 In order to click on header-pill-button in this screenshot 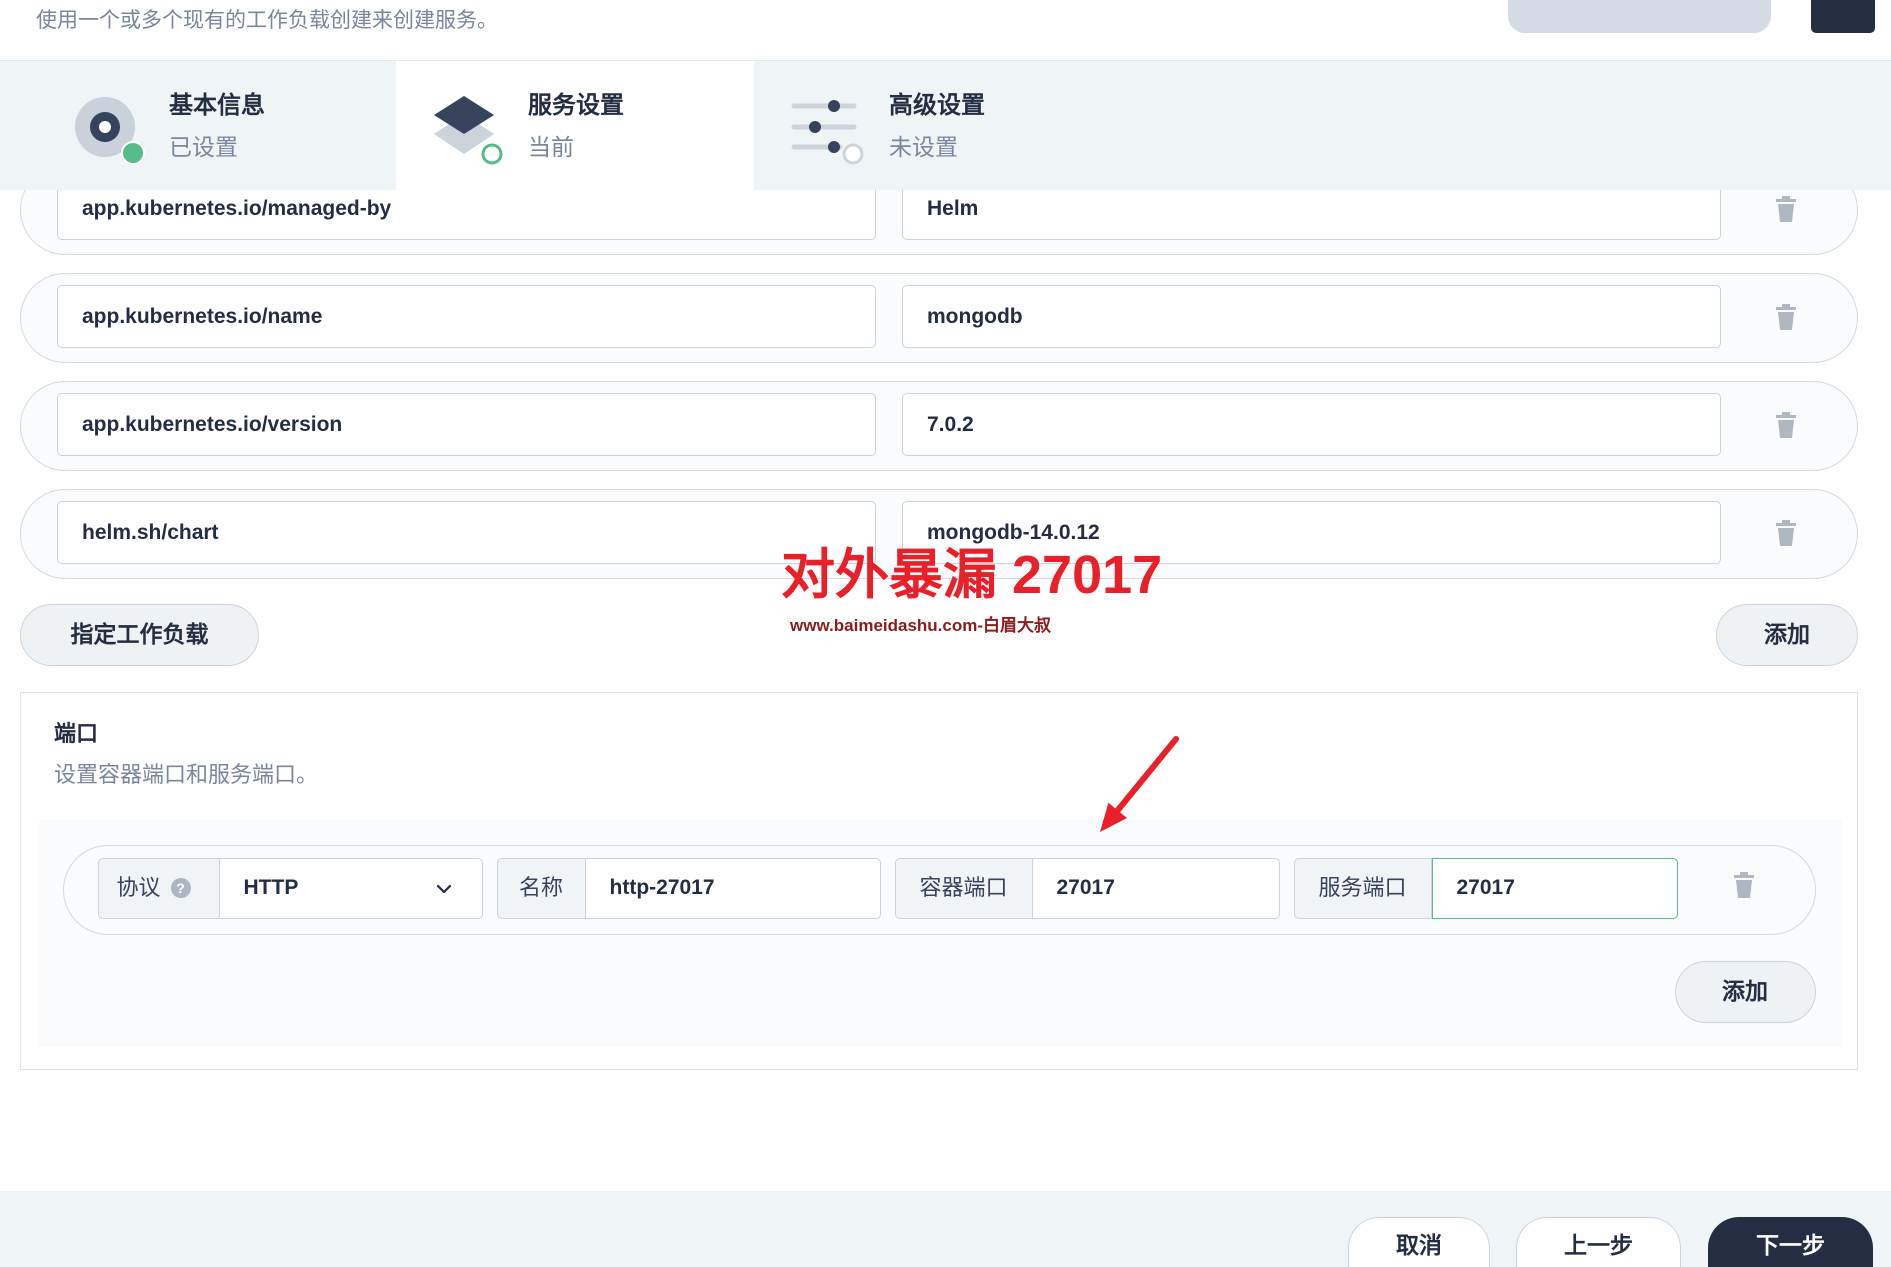, I will do `click(1639, 16)`.